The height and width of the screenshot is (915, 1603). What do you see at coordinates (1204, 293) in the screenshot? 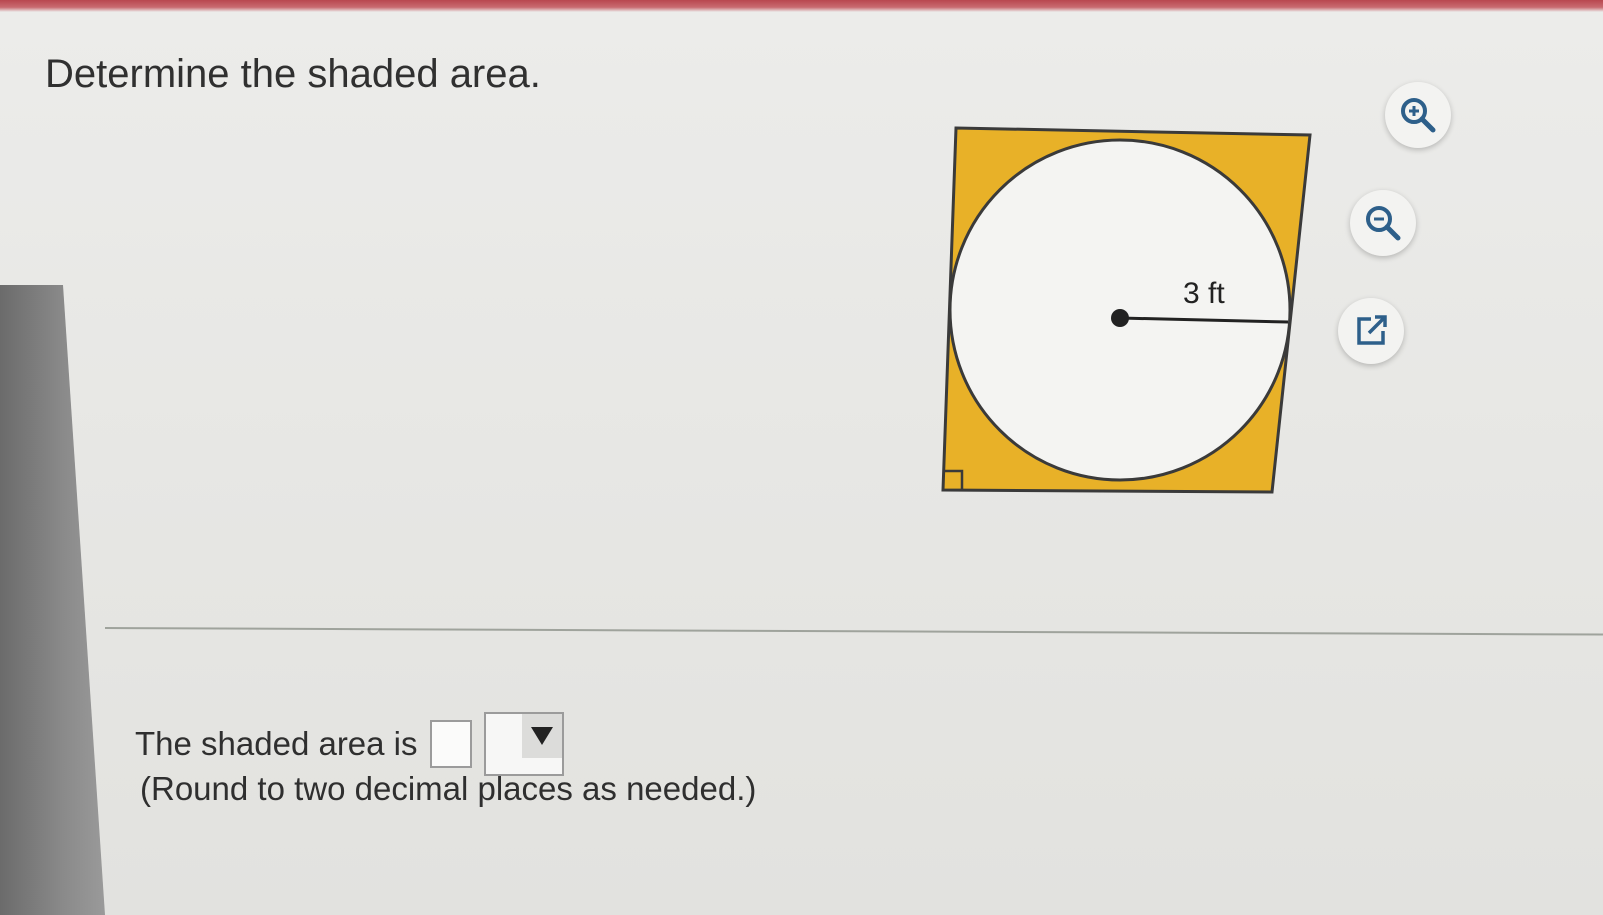
I see `radius-label: 3 ft` at bounding box center [1204, 293].